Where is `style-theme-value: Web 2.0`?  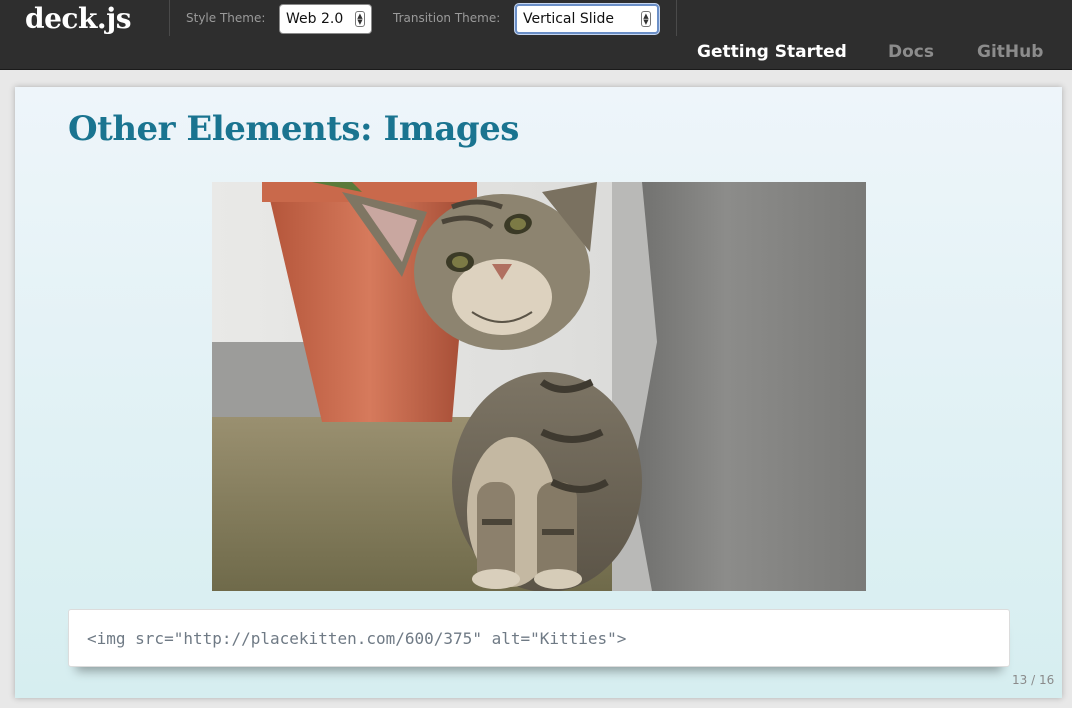
style-theme-value: Web 2.0 is located at coordinates (315, 19).